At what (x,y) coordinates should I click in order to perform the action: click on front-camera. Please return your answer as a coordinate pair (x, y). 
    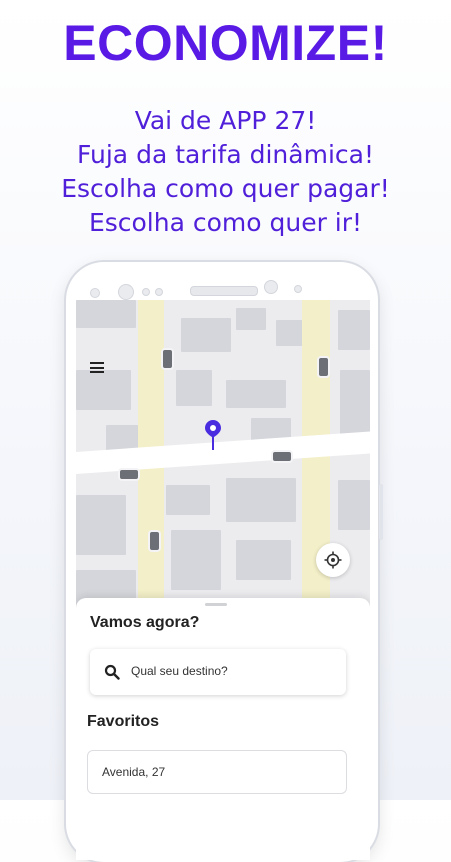
    Looking at the image, I should click on (126, 292).